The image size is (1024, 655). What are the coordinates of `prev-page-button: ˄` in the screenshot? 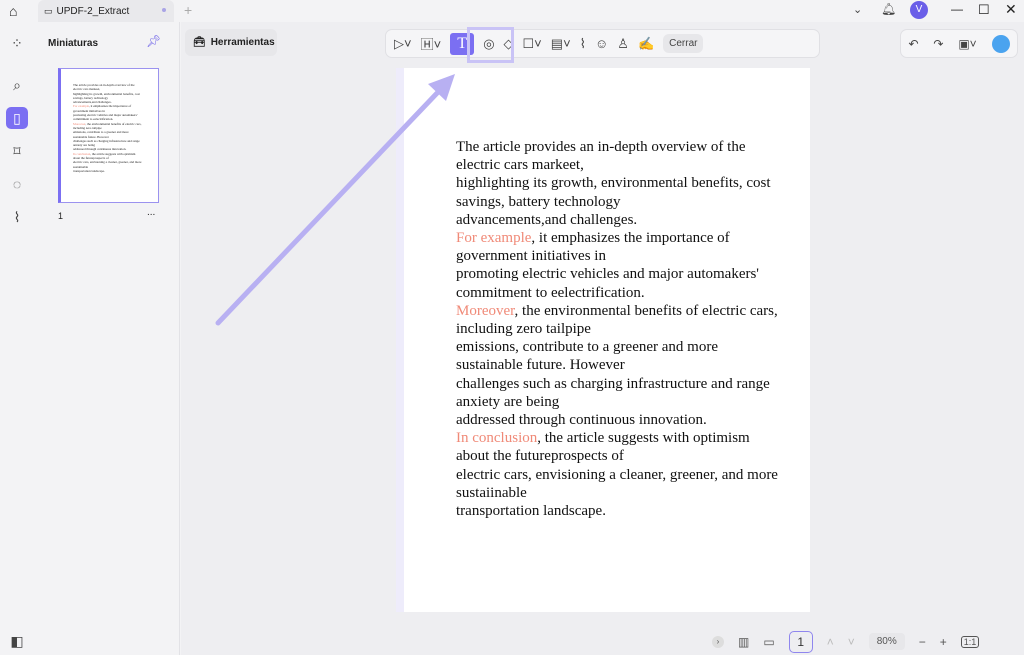 It's located at (830, 642).